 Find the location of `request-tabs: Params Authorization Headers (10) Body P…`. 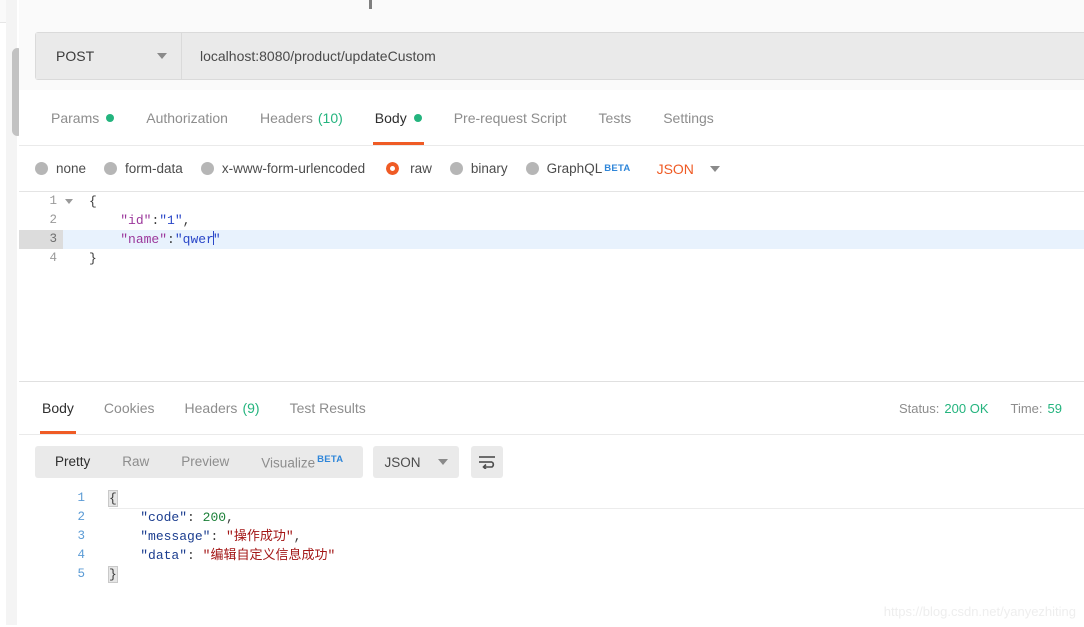

request-tabs: Params Authorization Headers (10) Body P… is located at coordinates (551, 118).